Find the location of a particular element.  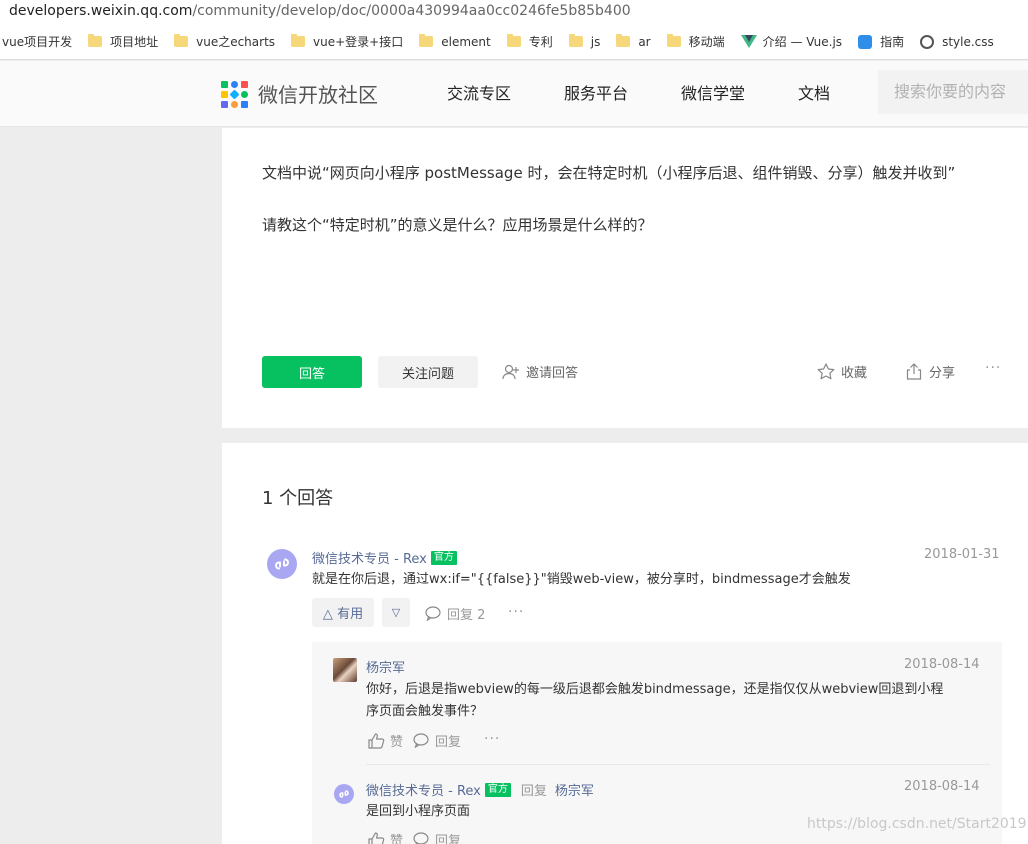

reply-to-user: 杨宗军 is located at coordinates (574, 789).